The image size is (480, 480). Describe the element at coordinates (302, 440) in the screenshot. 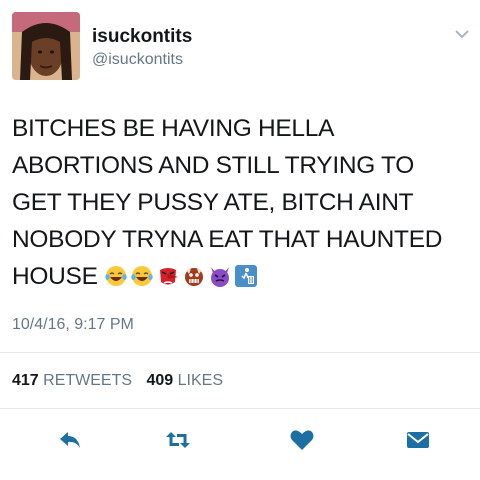

I see `like-icon` at that location.